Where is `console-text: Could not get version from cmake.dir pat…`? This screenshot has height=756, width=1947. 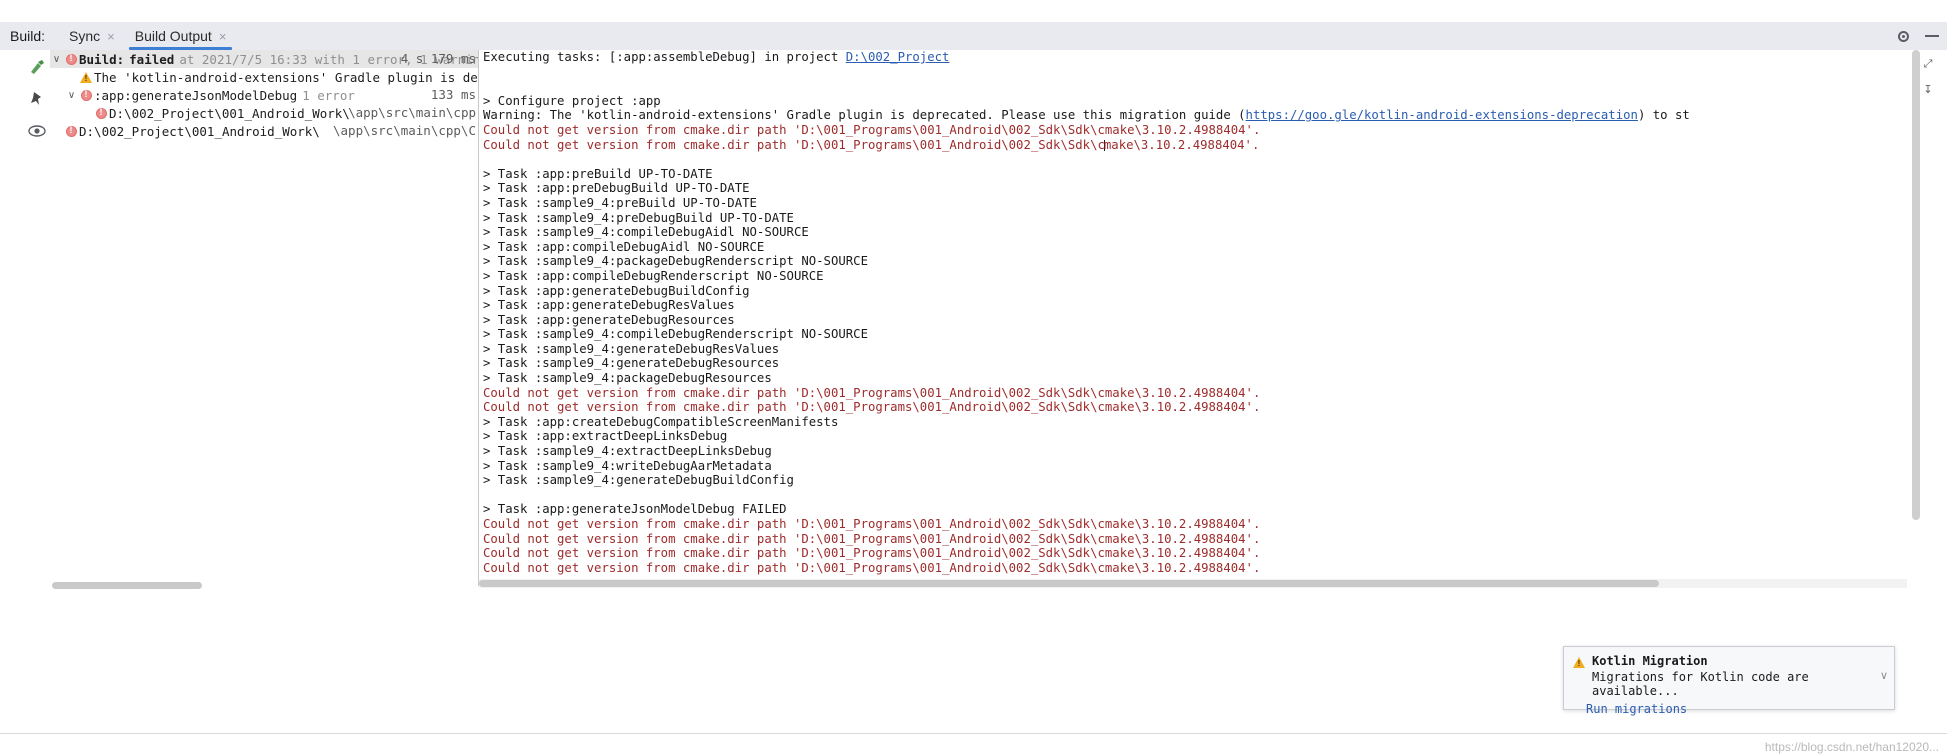 console-text: Could not get version from cmake.dir pat… is located at coordinates (794, 144).